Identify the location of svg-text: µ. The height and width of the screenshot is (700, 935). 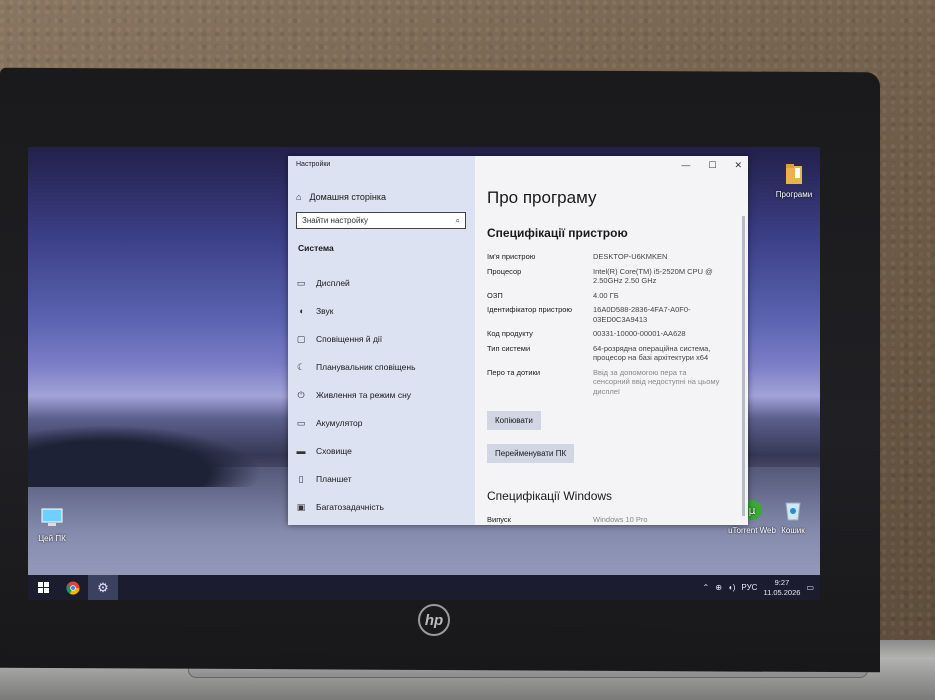
(752, 510).